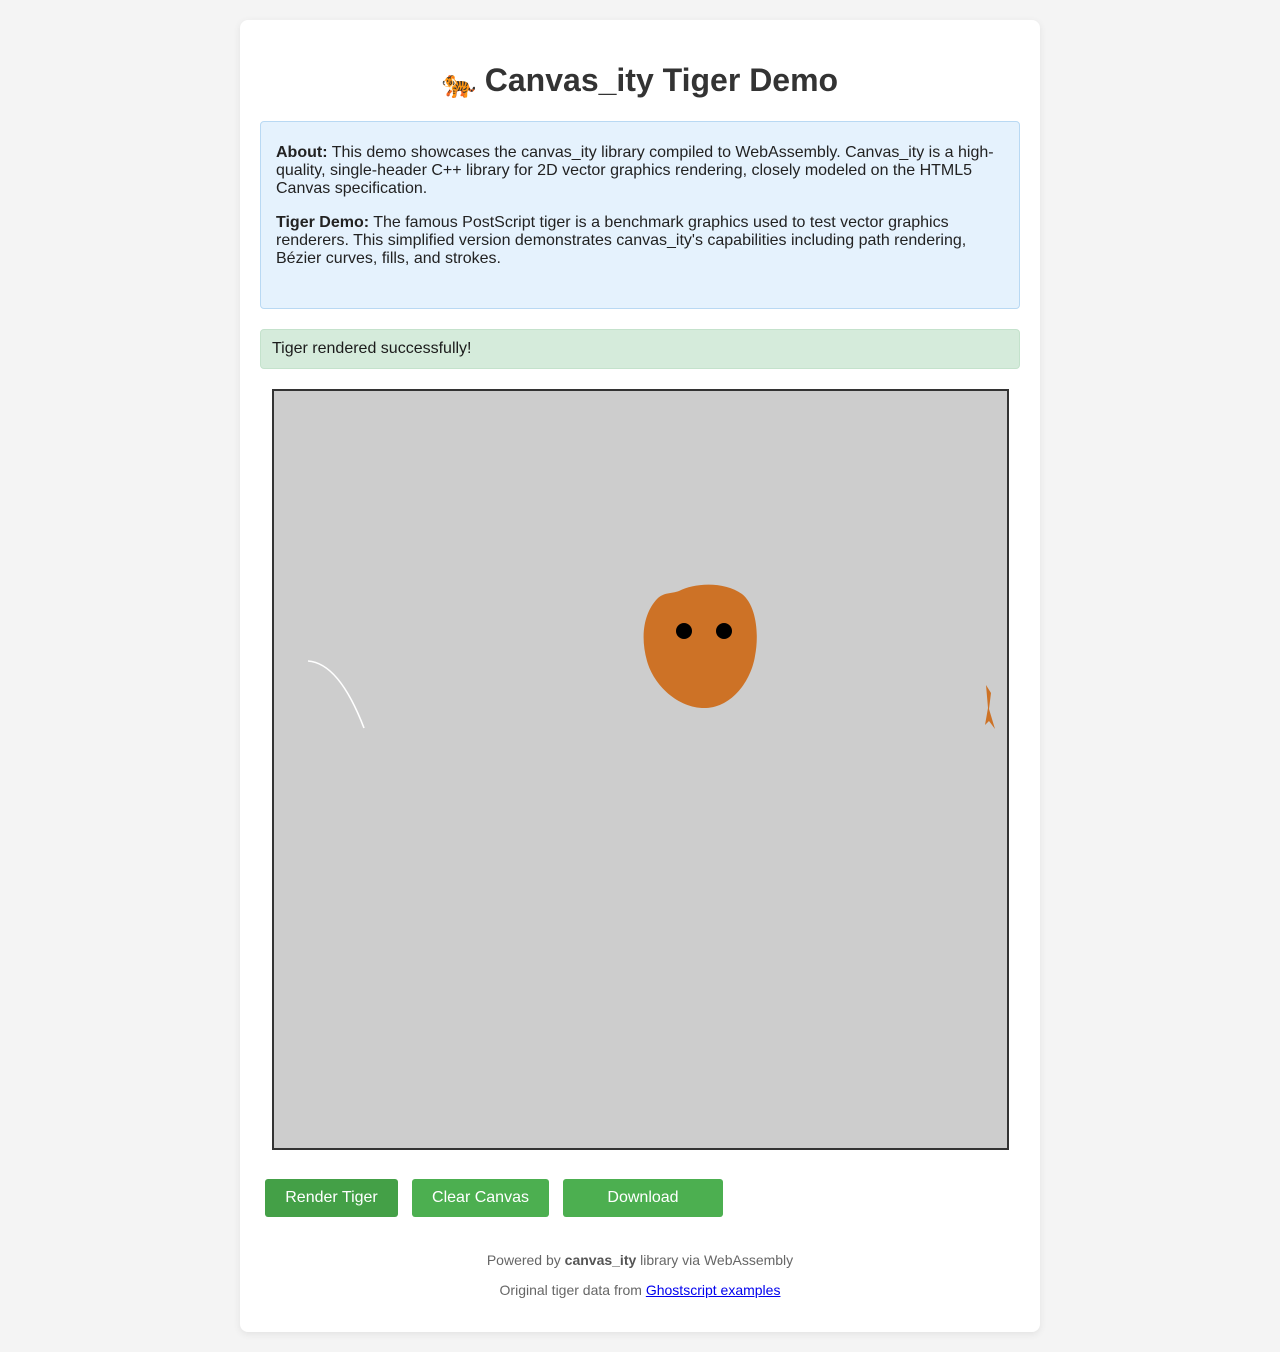 This screenshot has height=1352, width=1280. What do you see at coordinates (323, 222) in the screenshot?
I see `tiger-label: Tiger Demo:` at bounding box center [323, 222].